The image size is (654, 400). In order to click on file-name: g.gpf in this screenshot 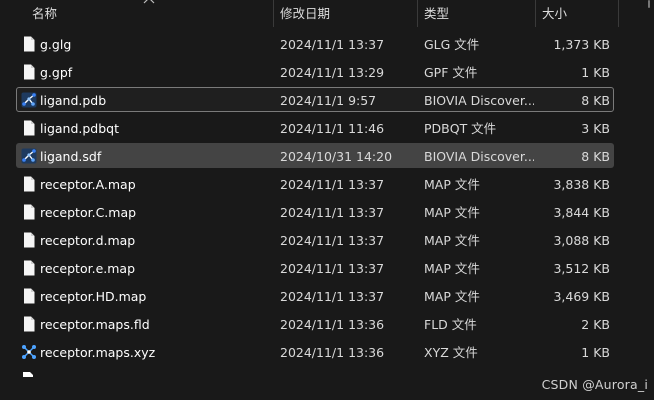, I will do `click(56, 72)`.